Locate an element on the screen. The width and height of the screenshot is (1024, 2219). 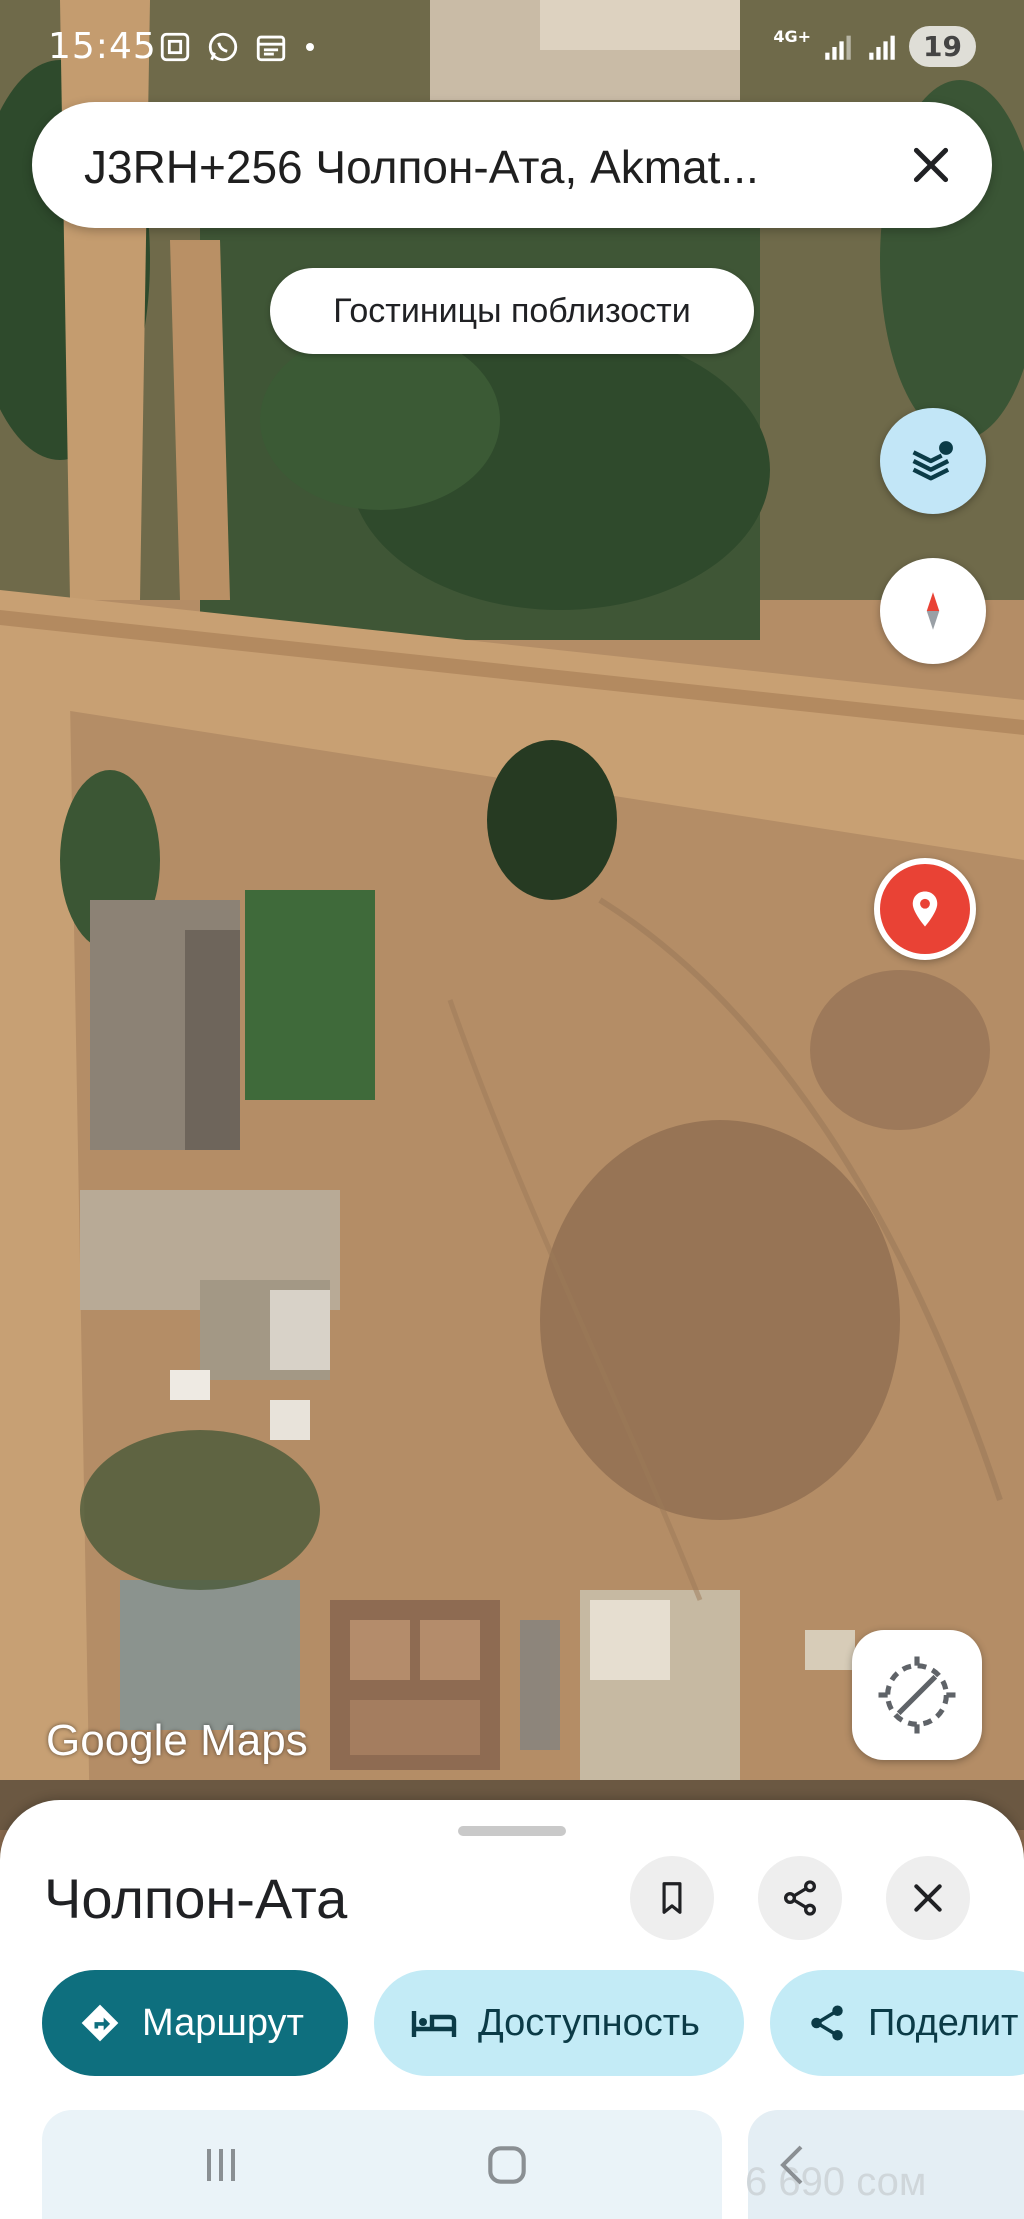
compass-button is located at coordinates (933, 611).